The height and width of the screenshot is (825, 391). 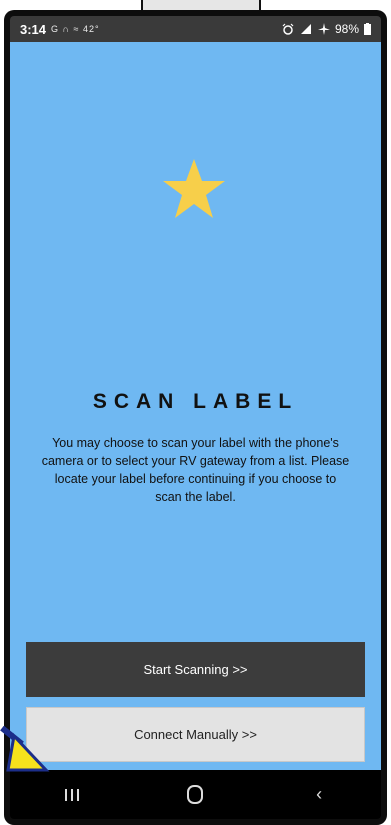 What do you see at coordinates (195, 734) in the screenshot?
I see `connect-manually-button: Connect Manually >>` at bounding box center [195, 734].